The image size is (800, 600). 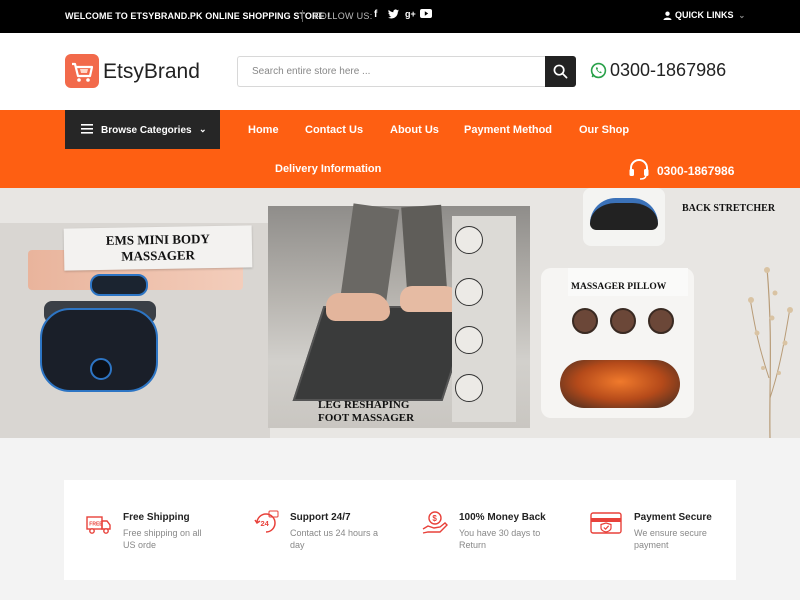 I want to click on nav-delivery-information: Delivery Information, so click(x=328, y=169).